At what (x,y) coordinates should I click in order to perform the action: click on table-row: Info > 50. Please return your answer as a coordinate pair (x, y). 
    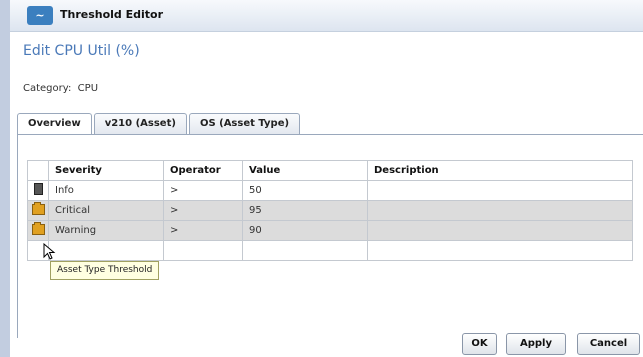
    Looking at the image, I should click on (330, 190).